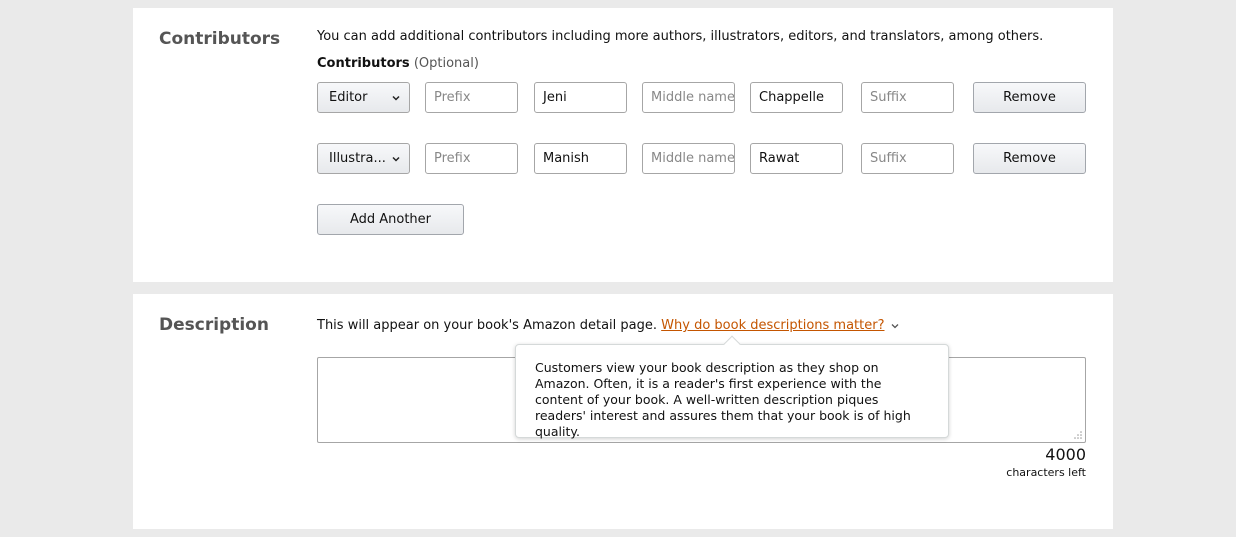 Image resolution: width=1236 pixels, height=537 pixels. Describe the element at coordinates (1046, 472) in the screenshot. I see `characters-left-label: characters left` at that location.